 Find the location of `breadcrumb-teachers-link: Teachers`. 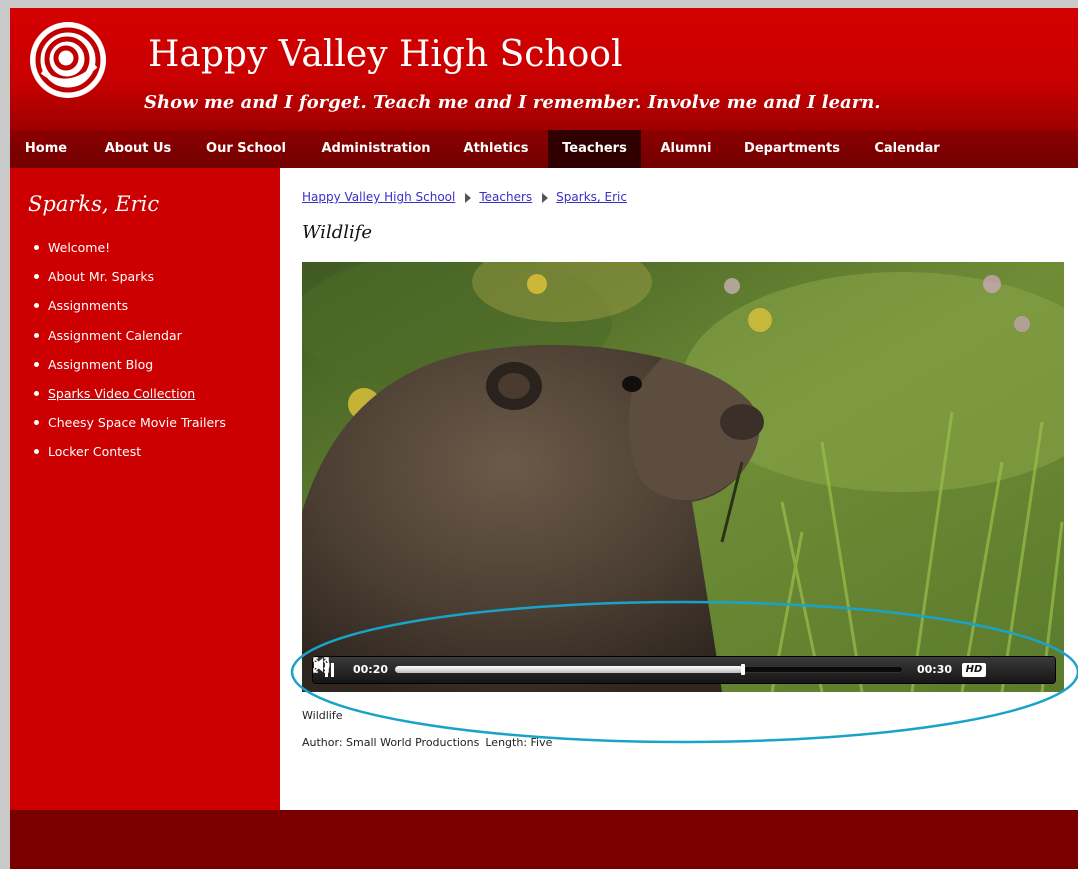

breadcrumb-teachers-link: Teachers is located at coordinates (505, 197).